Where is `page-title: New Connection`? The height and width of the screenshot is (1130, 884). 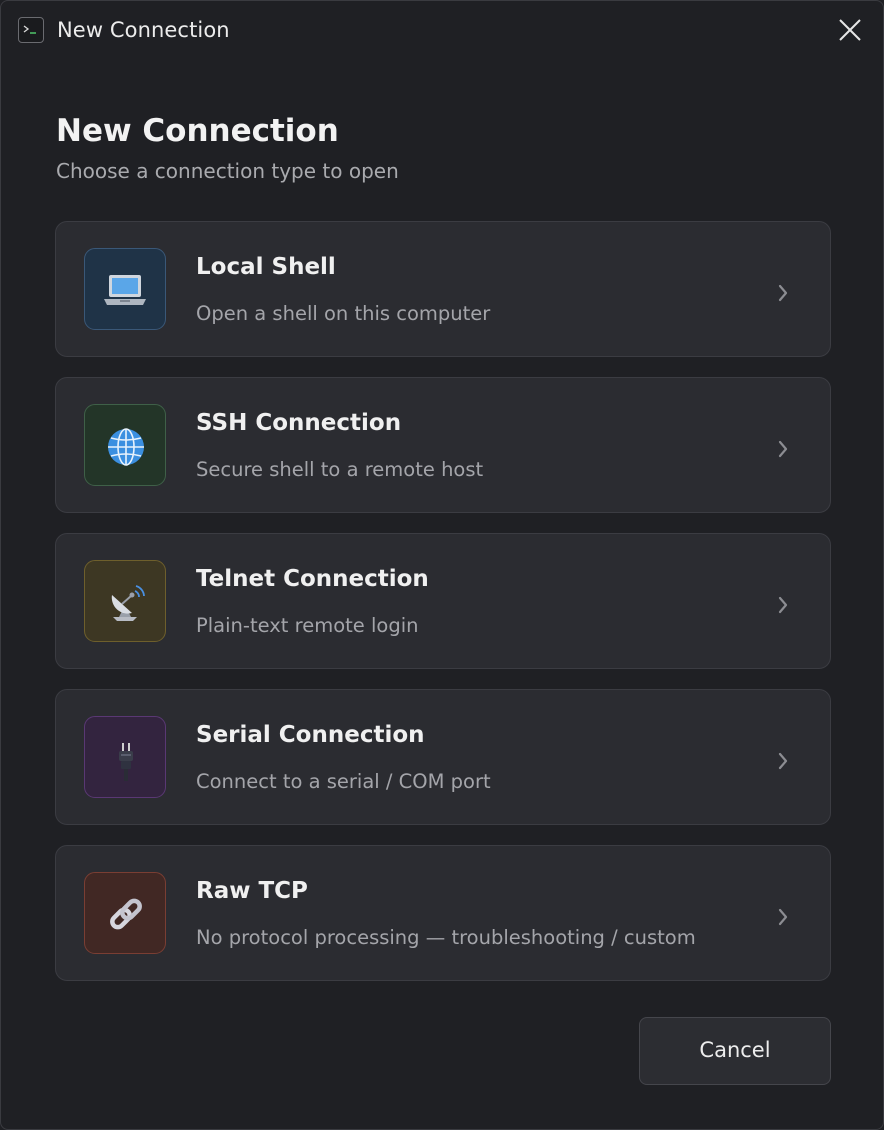 page-title: New Connection is located at coordinates (197, 131).